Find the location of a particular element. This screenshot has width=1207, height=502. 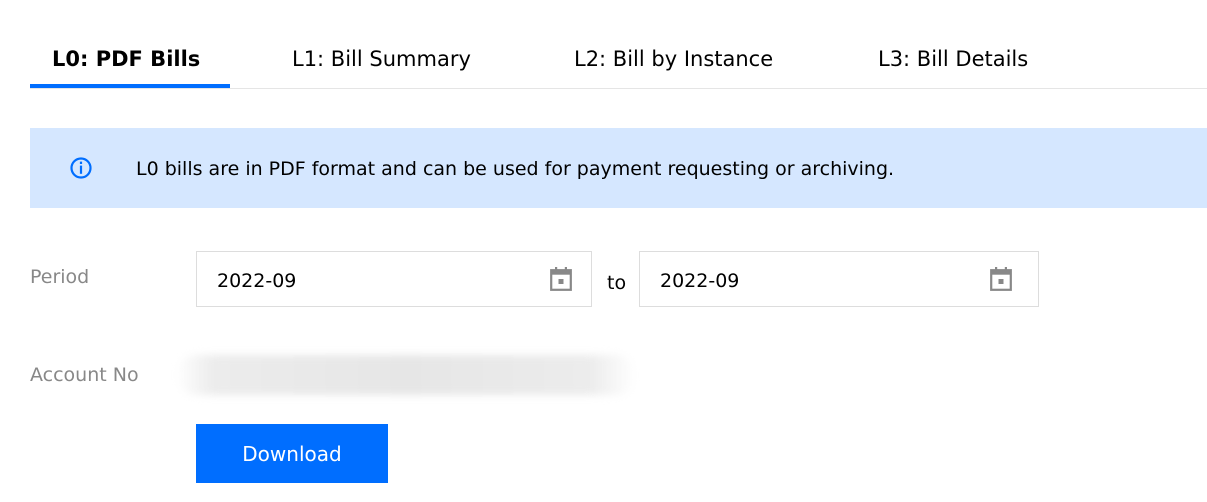

tab-l3-bill-details: L3: Bill Details is located at coordinates (953, 58).